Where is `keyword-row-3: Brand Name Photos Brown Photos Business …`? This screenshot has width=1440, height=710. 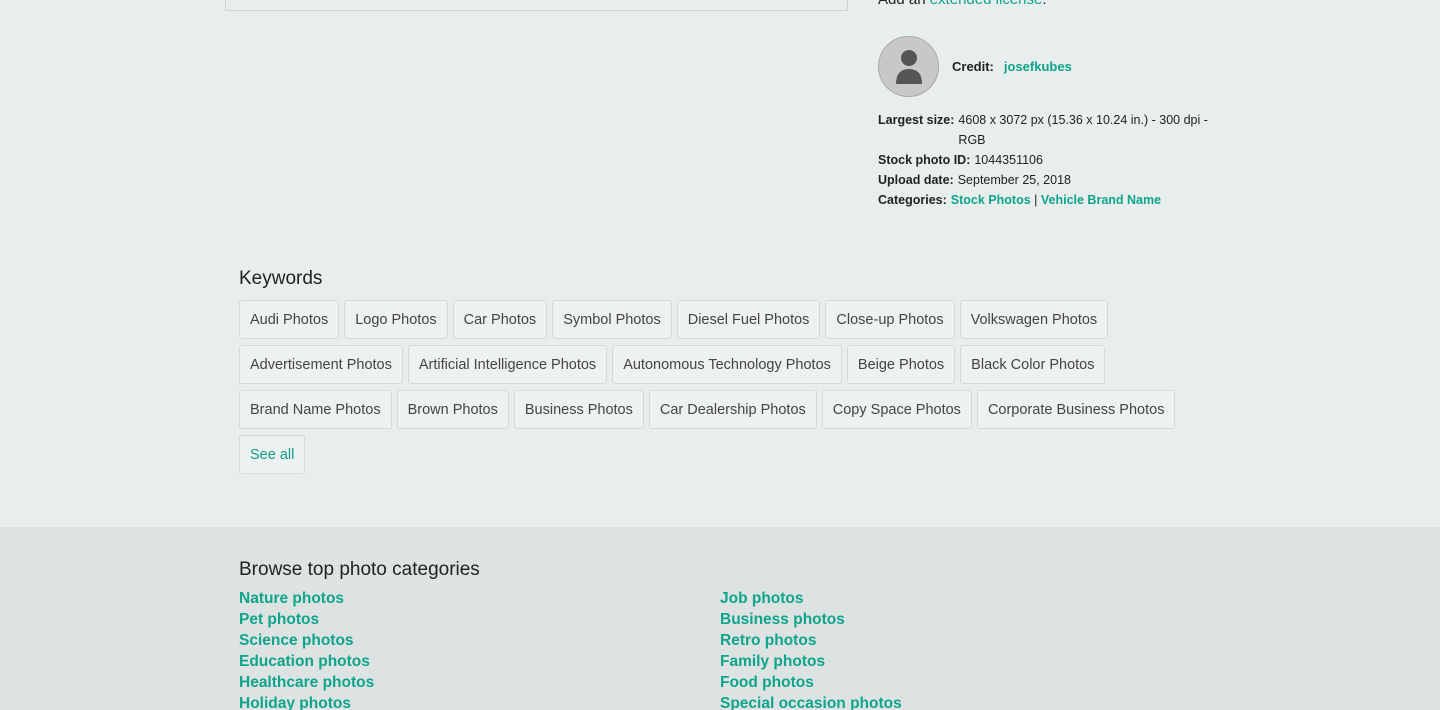
keyword-row-3: Brand Name Photos Brown Photos Business … is located at coordinates (707, 409).